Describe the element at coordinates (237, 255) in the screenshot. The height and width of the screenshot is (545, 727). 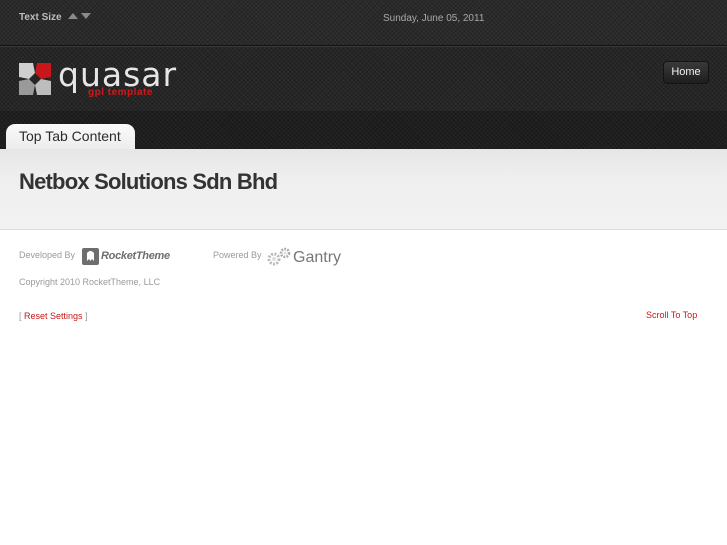
I see `powered-by-label: Powered By` at that location.